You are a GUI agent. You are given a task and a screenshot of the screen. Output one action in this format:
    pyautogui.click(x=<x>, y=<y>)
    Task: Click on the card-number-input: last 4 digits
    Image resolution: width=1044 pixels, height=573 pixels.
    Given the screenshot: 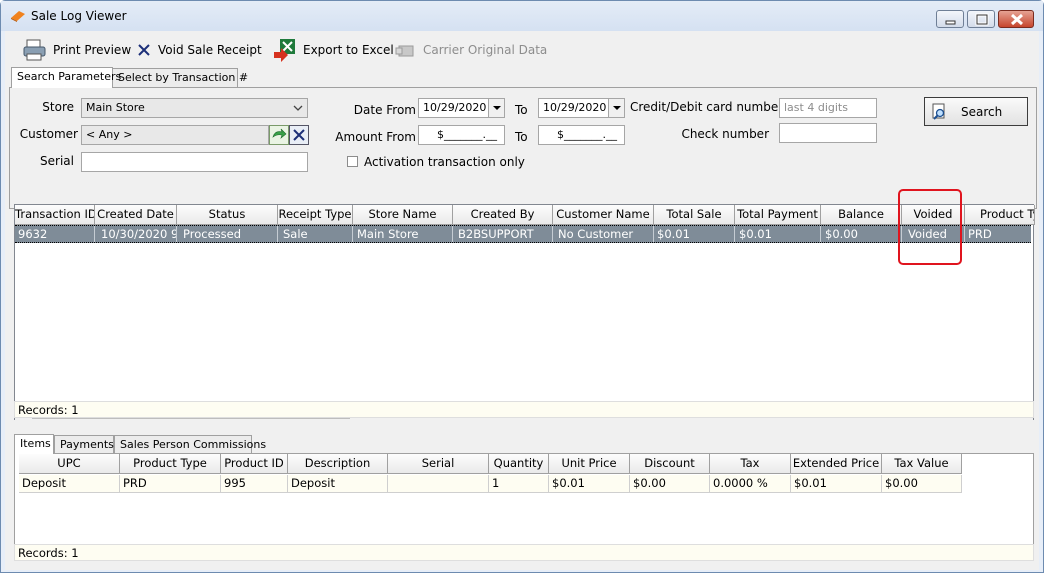 What is the action you would take?
    pyautogui.click(x=828, y=108)
    